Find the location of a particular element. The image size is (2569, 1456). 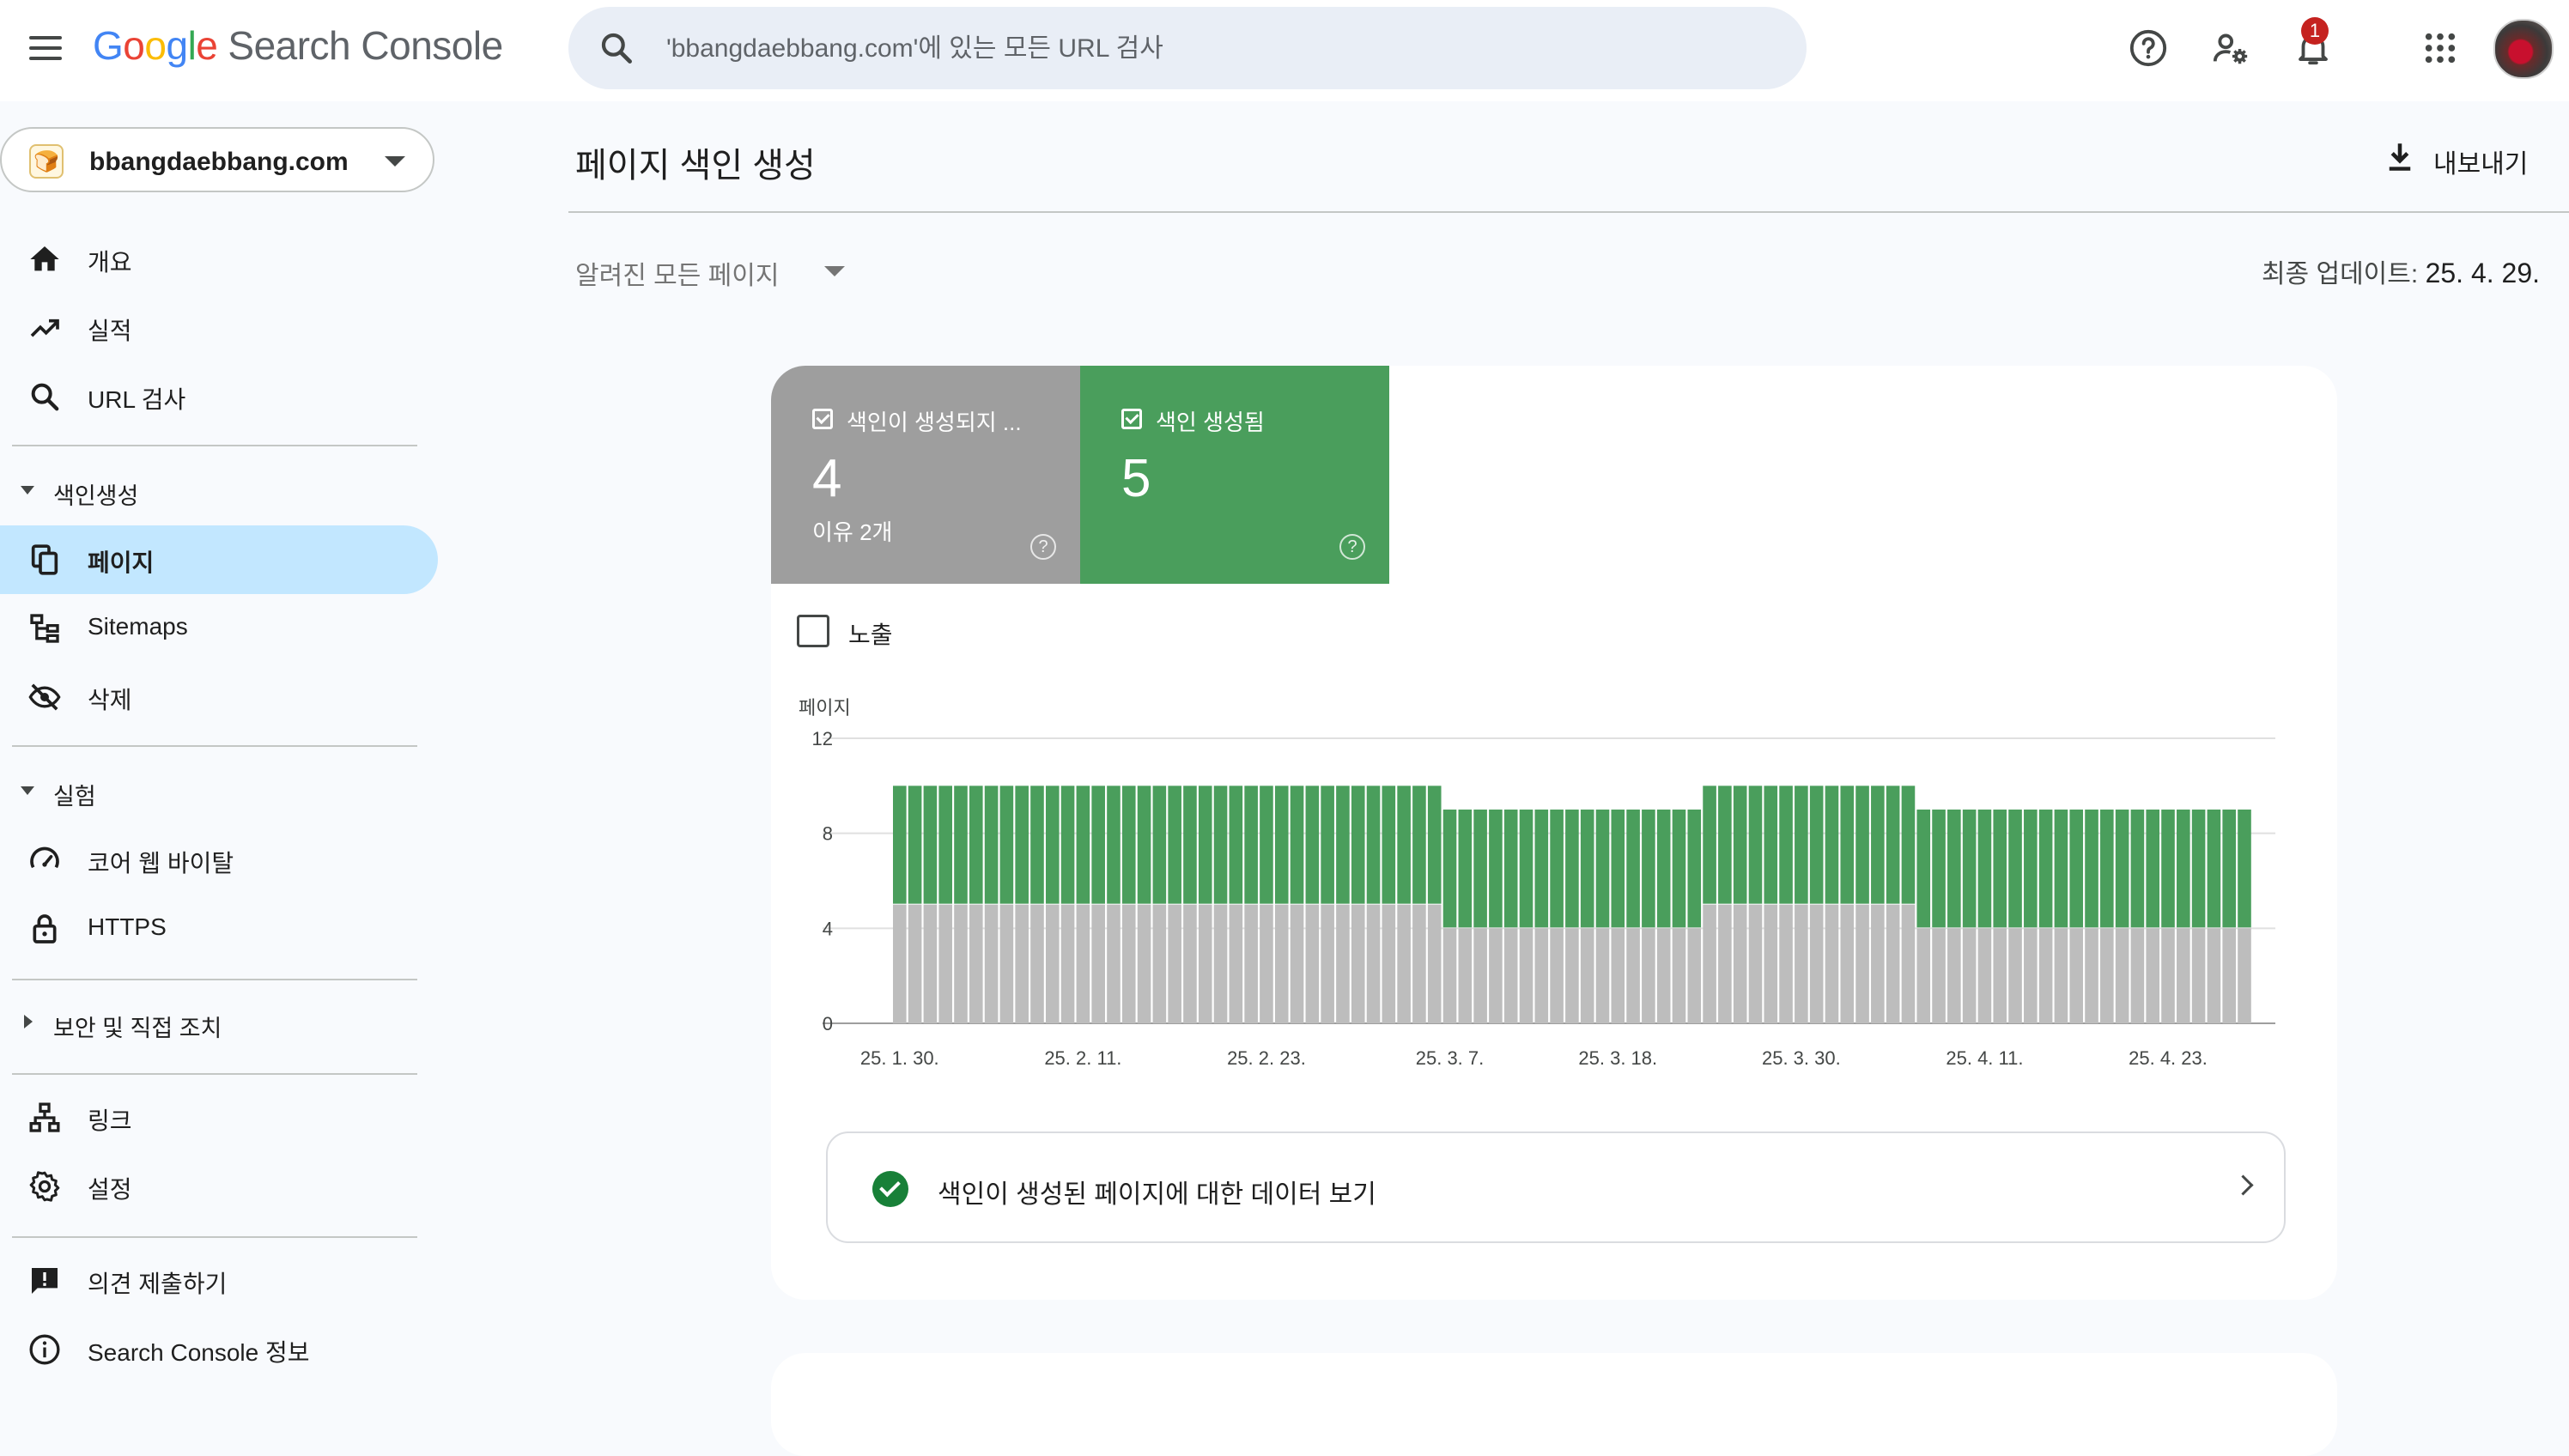

section-security-toggle: 보안 및 직접 조치 is located at coordinates (219, 1024).